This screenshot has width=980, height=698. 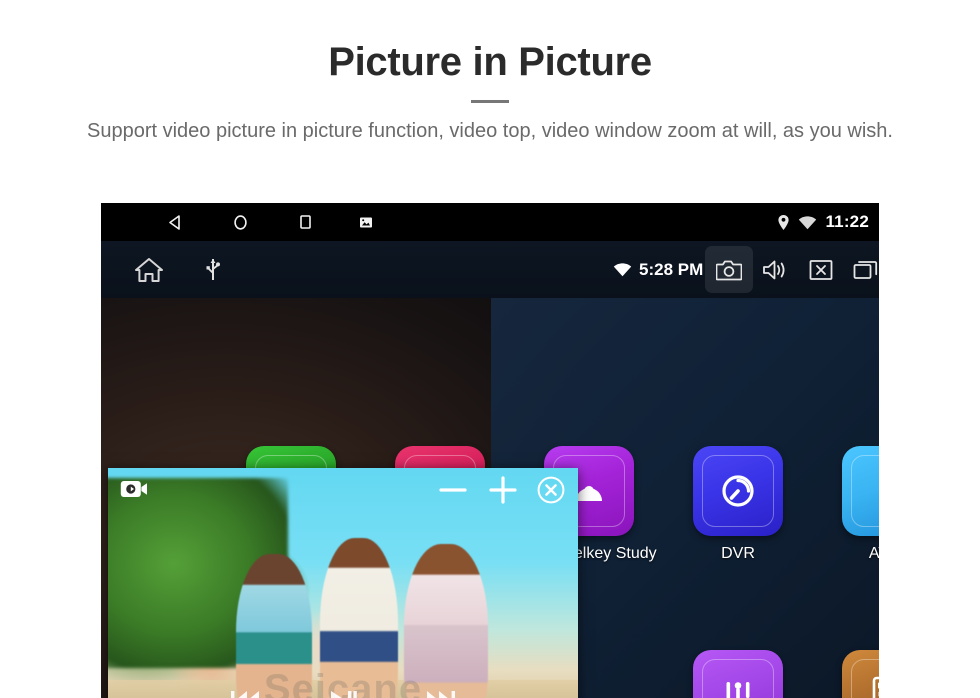 I want to click on previous-track-button, so click(x=245, y=692).